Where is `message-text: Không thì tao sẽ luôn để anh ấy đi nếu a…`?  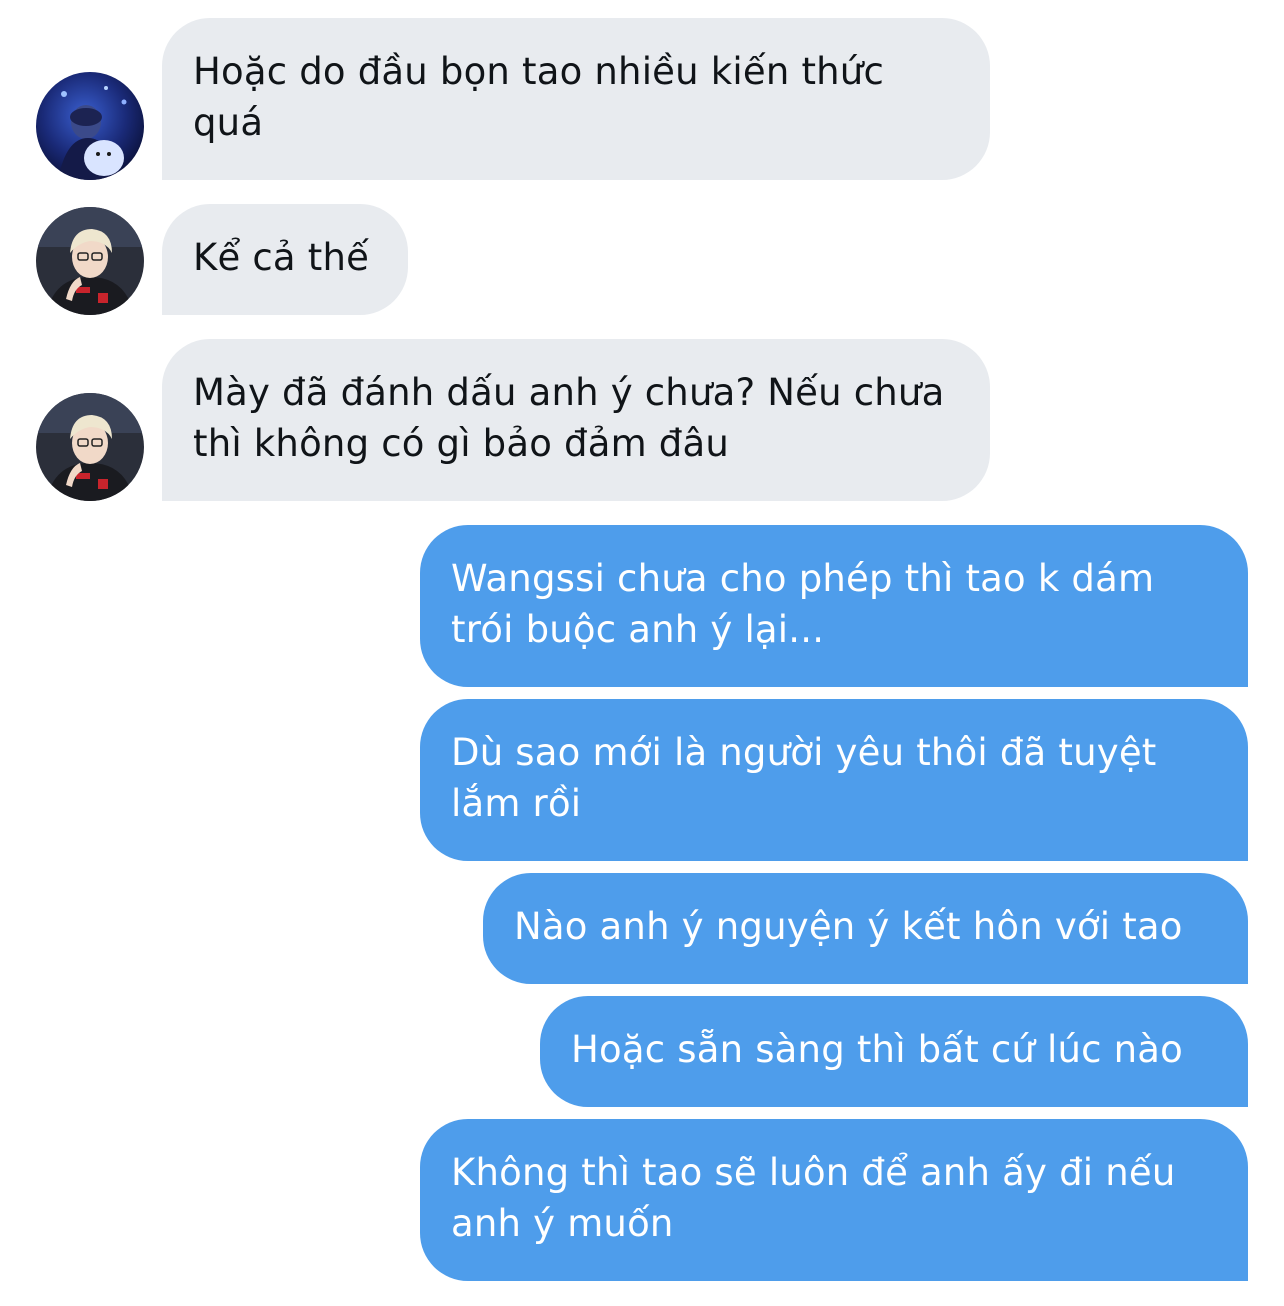 message-text: Không thì tao sẽ luôn để anh ấy đi nếu a… is located at coordinates (813, 1198).